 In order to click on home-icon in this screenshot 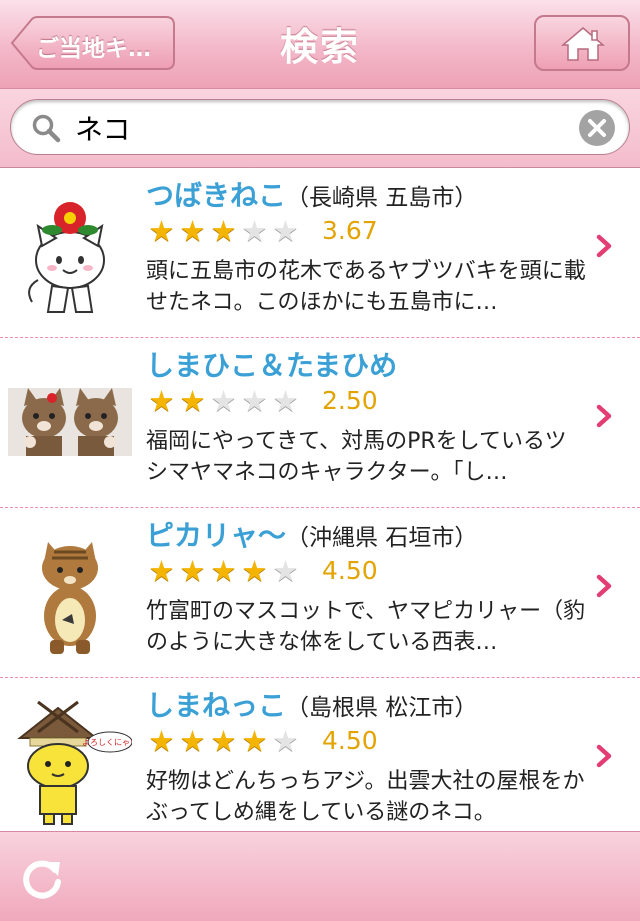, I will do `click(583, 44)`.